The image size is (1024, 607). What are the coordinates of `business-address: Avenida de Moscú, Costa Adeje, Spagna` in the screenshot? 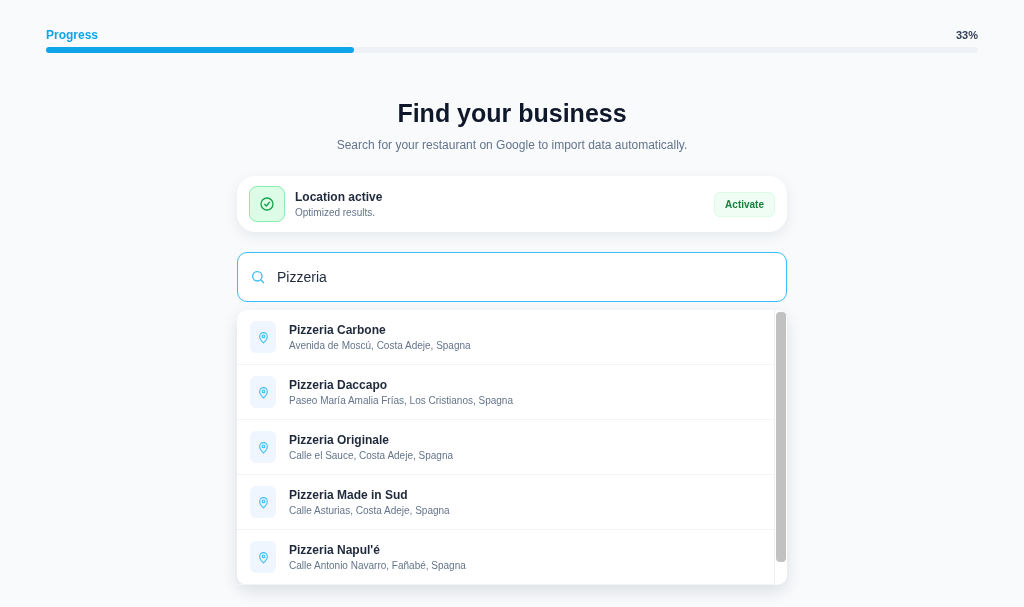 It's located at (380, 345).